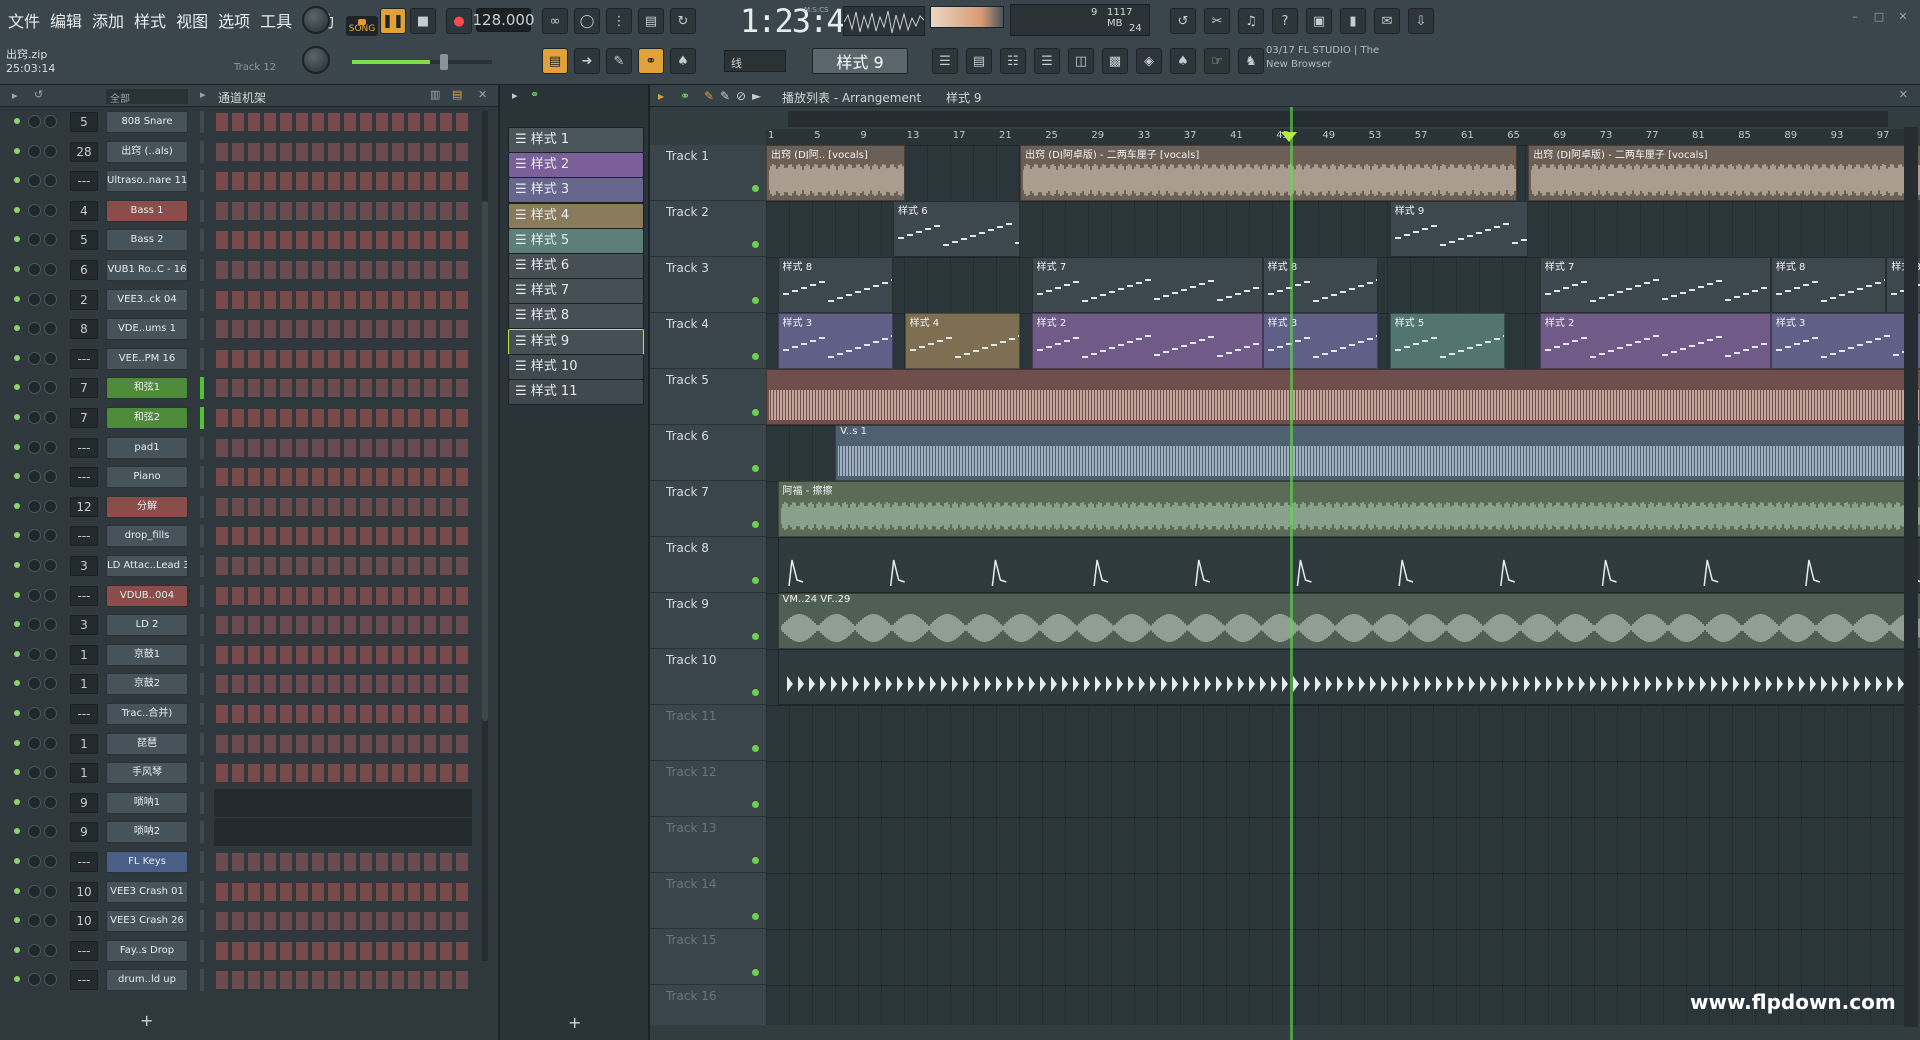 The height and width of the screenshot is (1040, 1920). I want to click on channel-row: 7 和弦2, so click(249, 418).